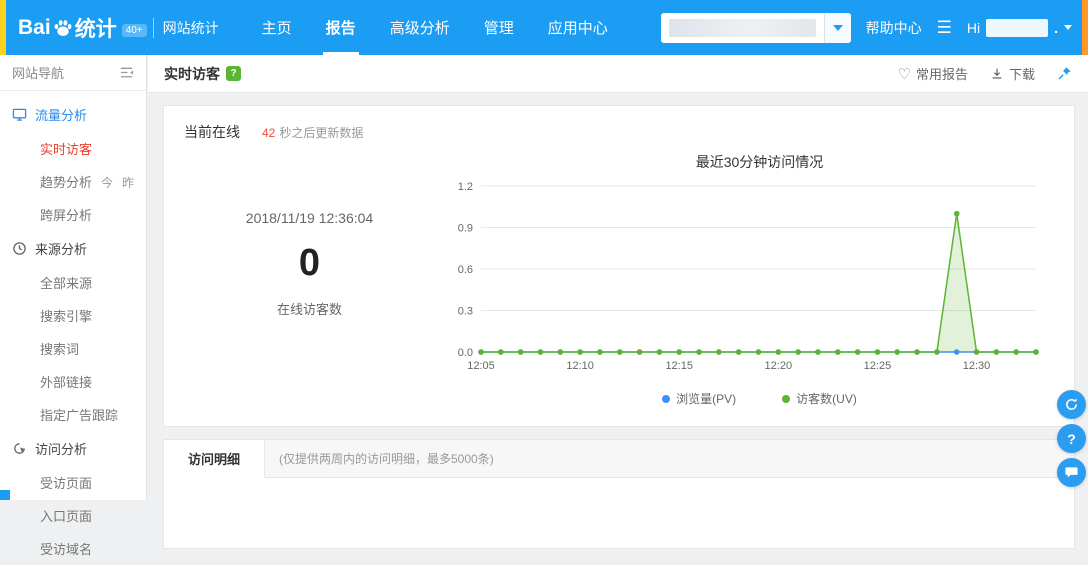 The image size is (1088, 565). Describe the element at coordinates (73, 214) in the screenshot. I see `sidebar-item-cross-screen-analysis: 跨屏分析` at that location.